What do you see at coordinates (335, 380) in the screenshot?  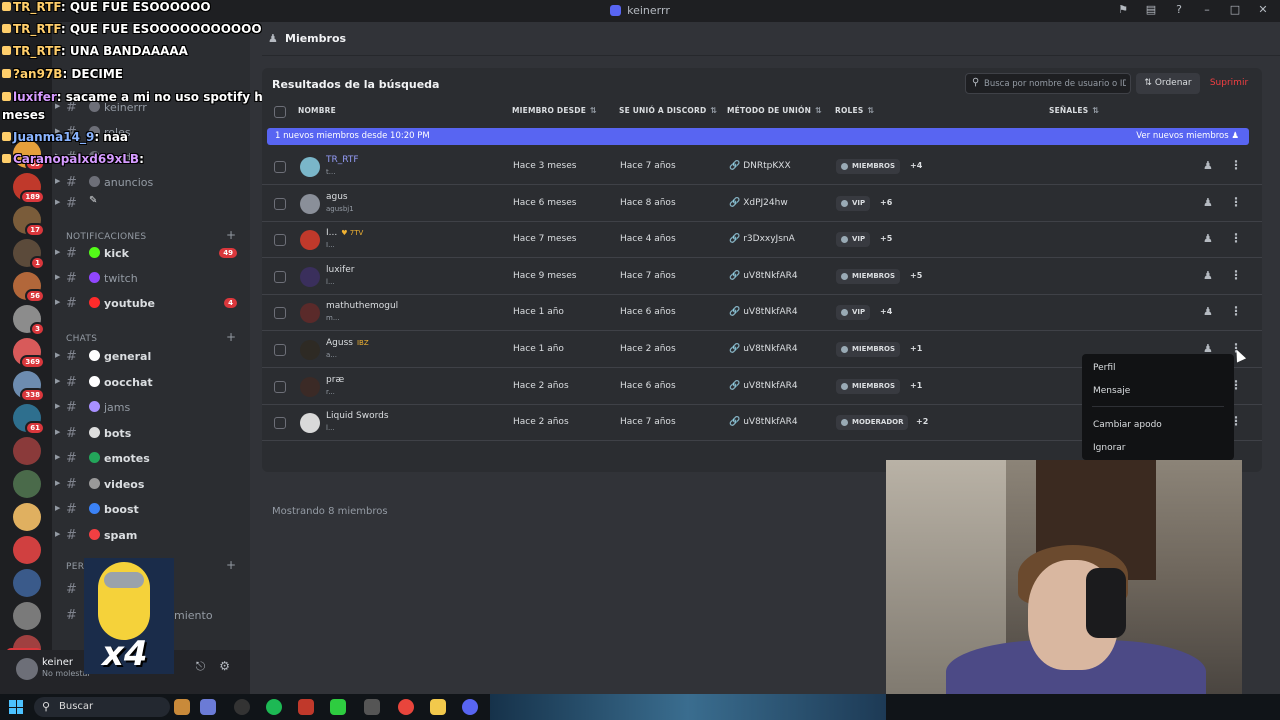 I see `member-name: præ` at bounding box center [335, 380].